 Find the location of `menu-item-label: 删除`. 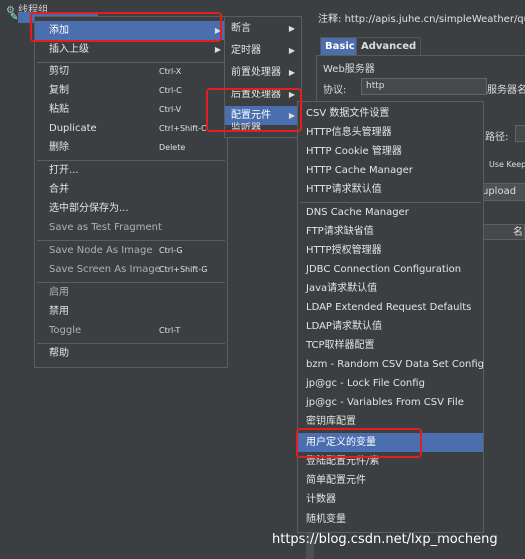

menu-item-label: 删除 is located at coordinates (59, 147).